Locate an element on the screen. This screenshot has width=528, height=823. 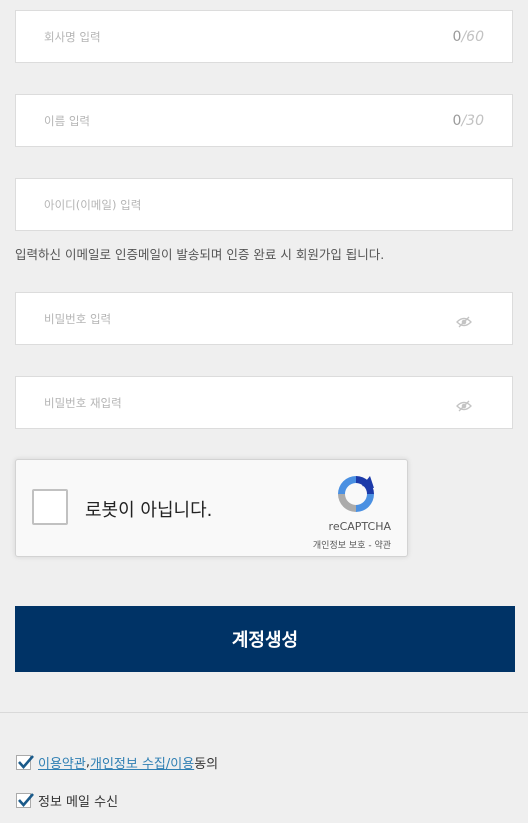
recaptcha-links: 개인정보 보호 - 약관 is located at coordinates (351, 546).